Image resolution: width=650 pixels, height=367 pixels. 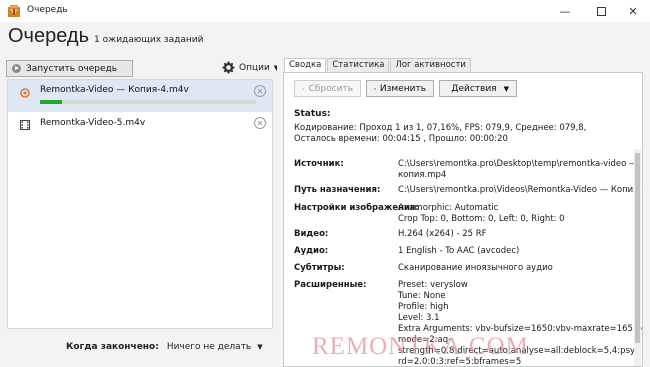 I want to click on window-title: Очередь, so click(x=47, y=10).